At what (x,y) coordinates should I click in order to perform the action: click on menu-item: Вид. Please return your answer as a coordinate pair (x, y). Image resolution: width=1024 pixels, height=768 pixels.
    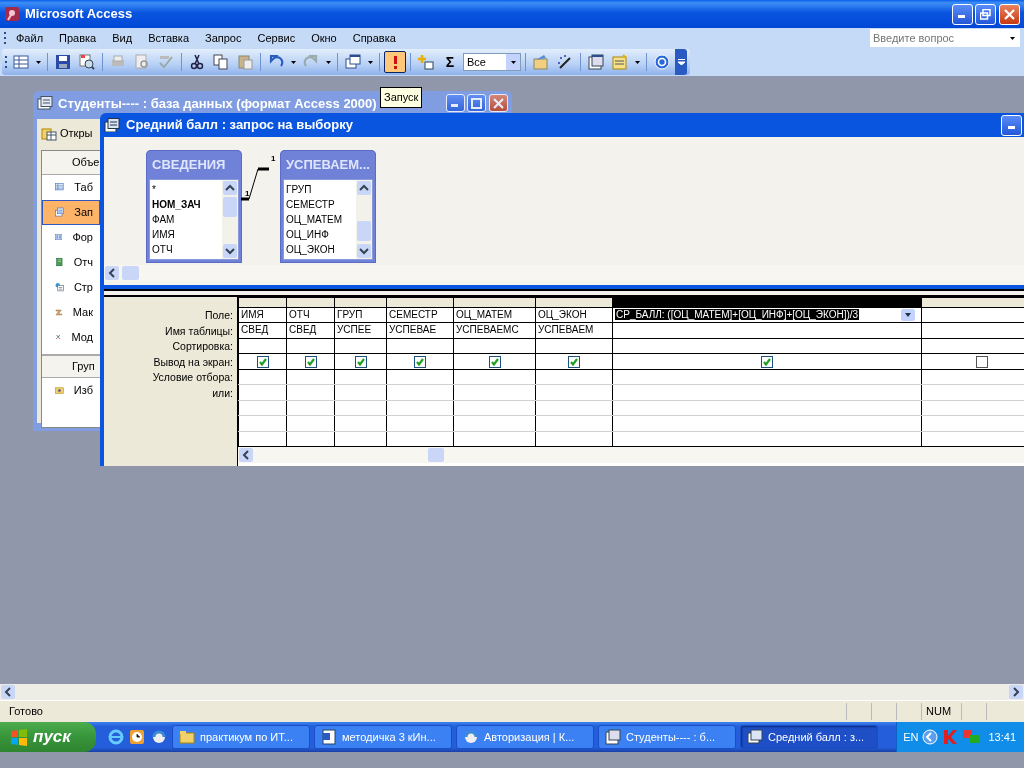
    Looking at the image, I should click on (122, 38).